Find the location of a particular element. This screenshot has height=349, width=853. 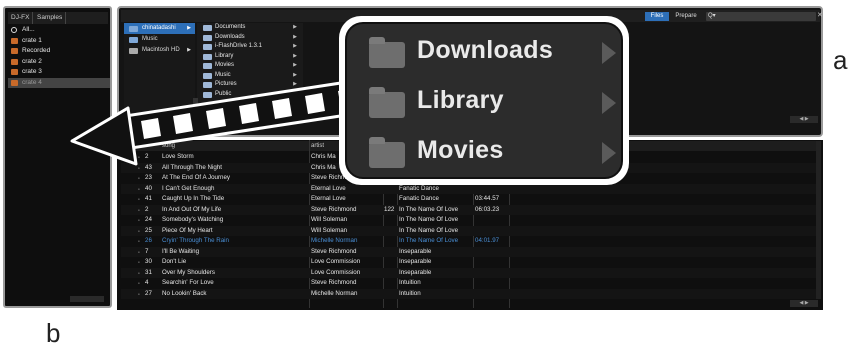

zoom-item-movies: Movies is located at coordinates (484, 153).